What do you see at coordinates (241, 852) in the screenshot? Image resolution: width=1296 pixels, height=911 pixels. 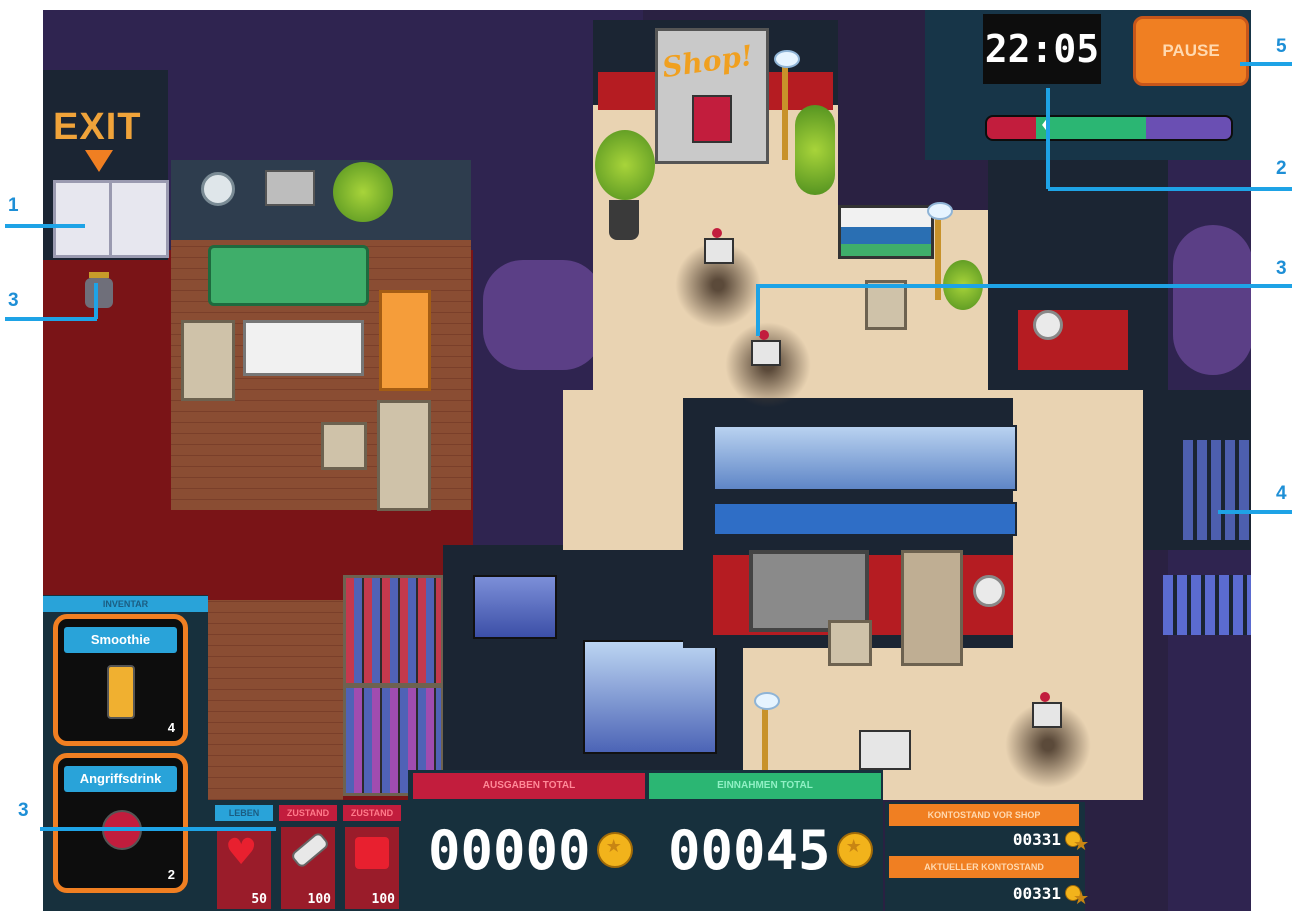 I see `heart-icon: ♥` at bounding box center [241, 852].